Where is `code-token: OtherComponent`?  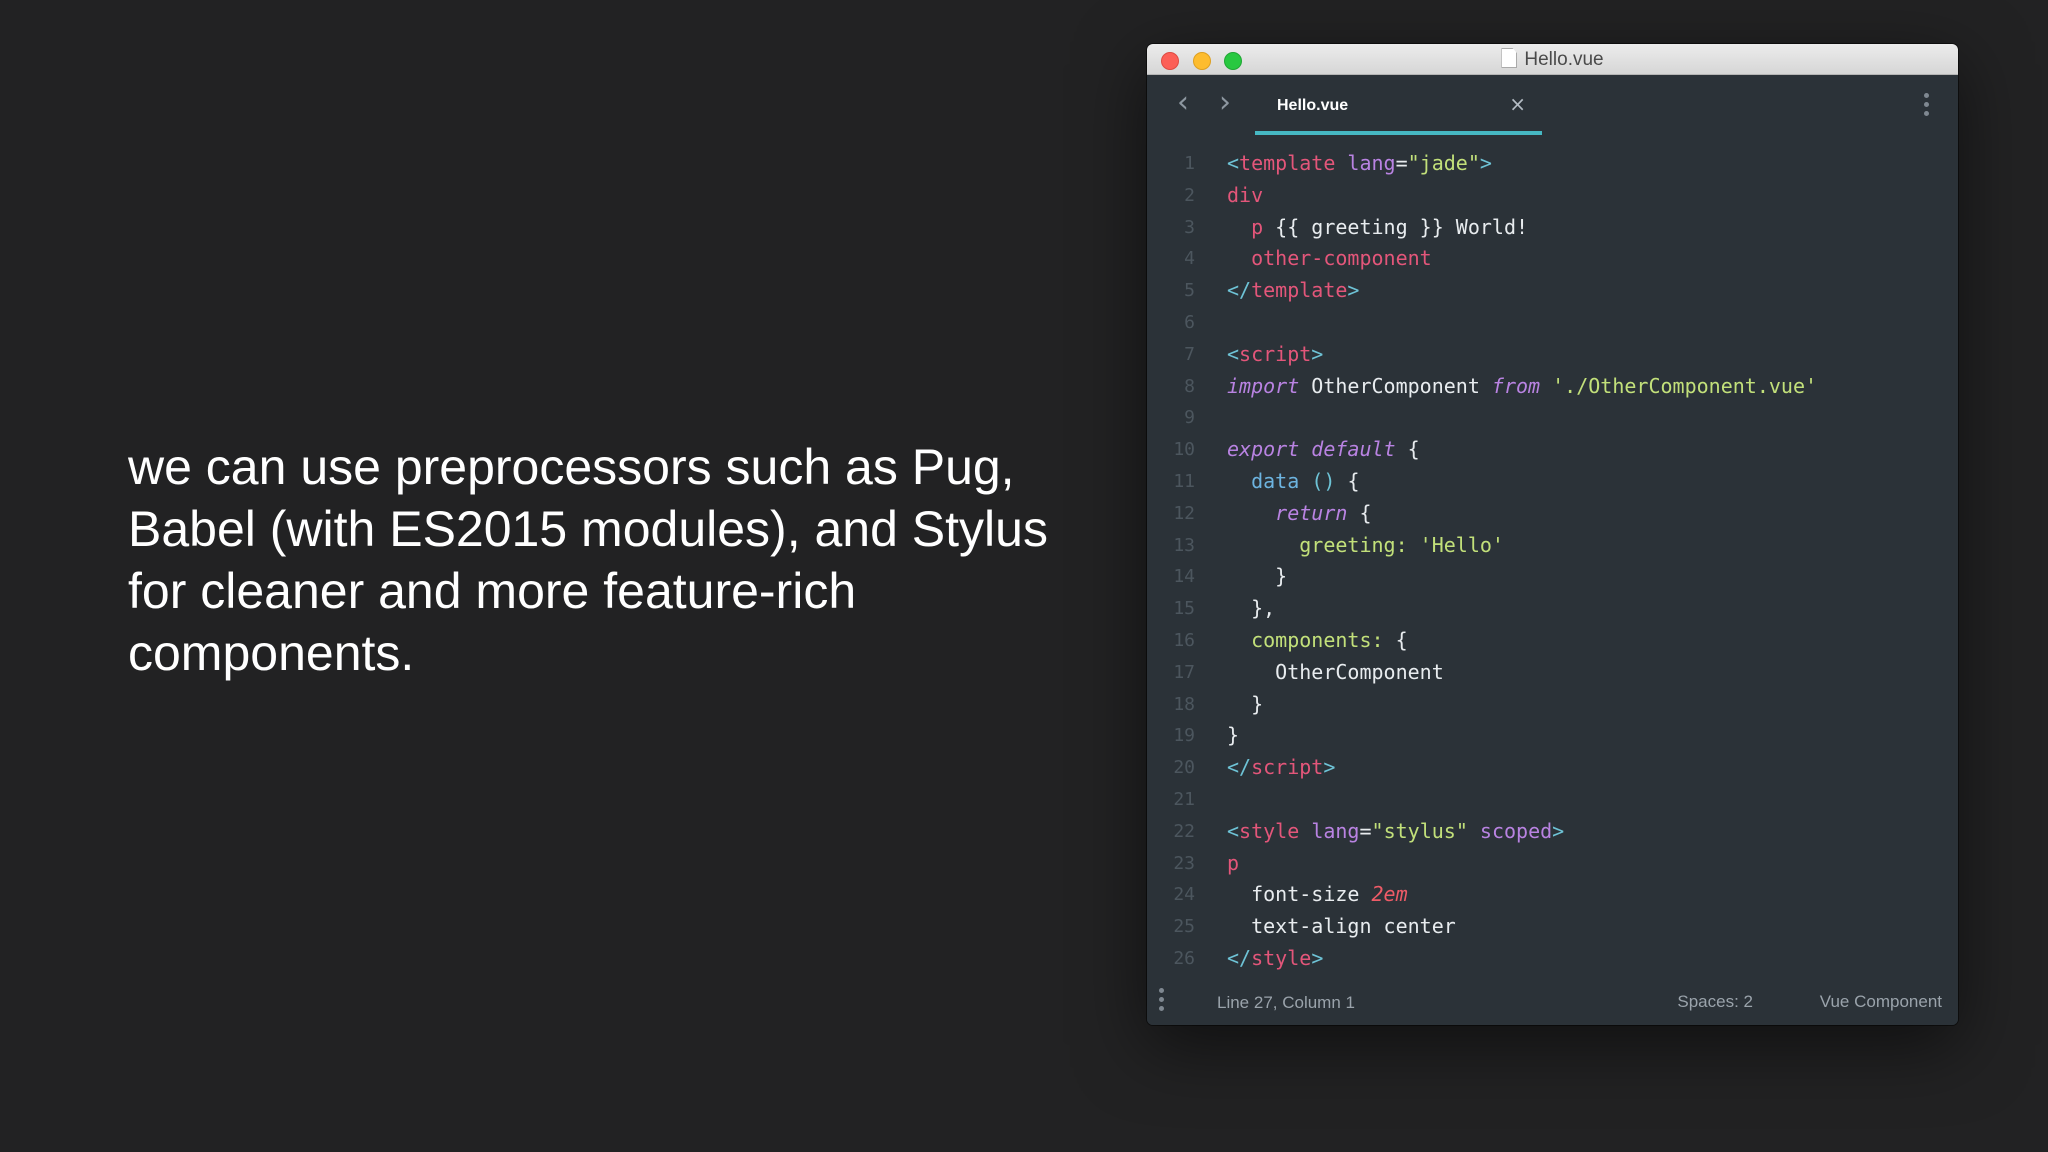 code-token: OtherComponent is located at coordinates (1395, 385).